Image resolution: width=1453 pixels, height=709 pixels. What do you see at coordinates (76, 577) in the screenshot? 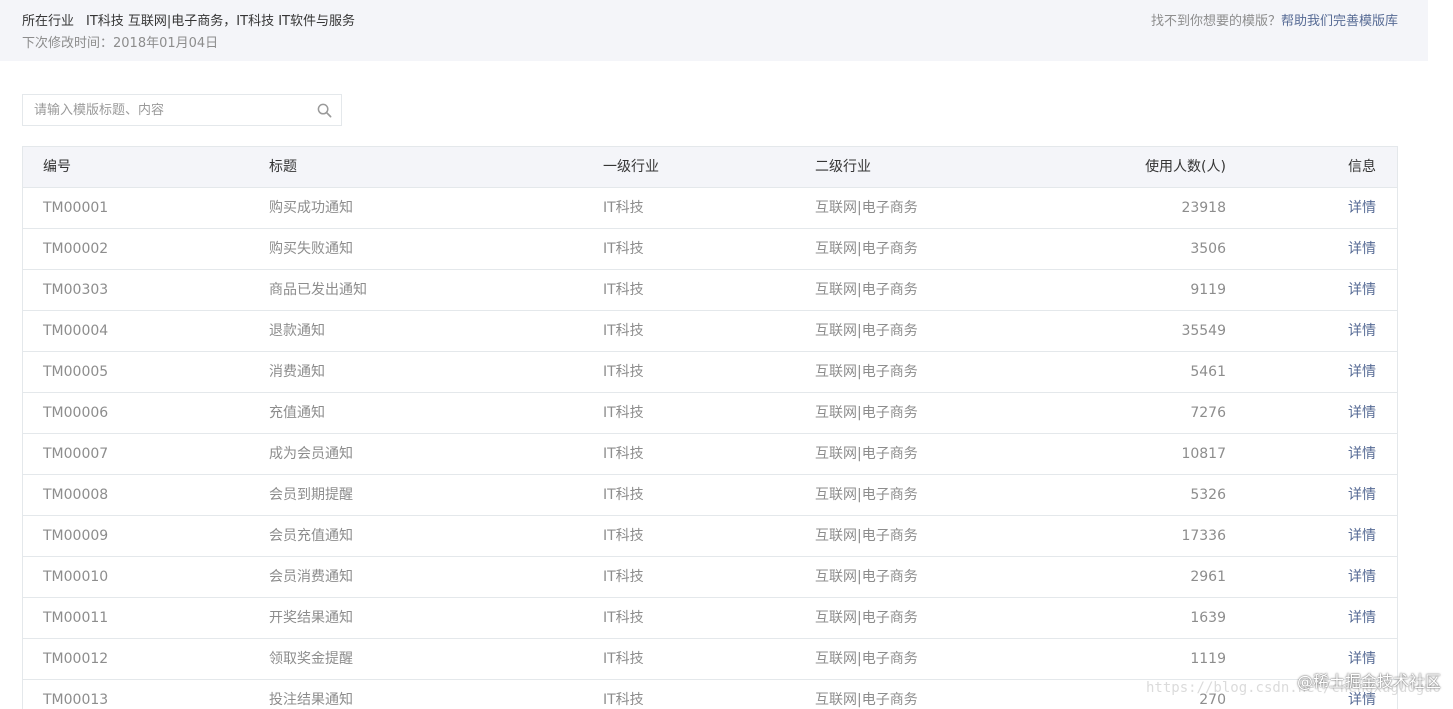
I see `template-id: TM00010` at bounding box center [76, 577].